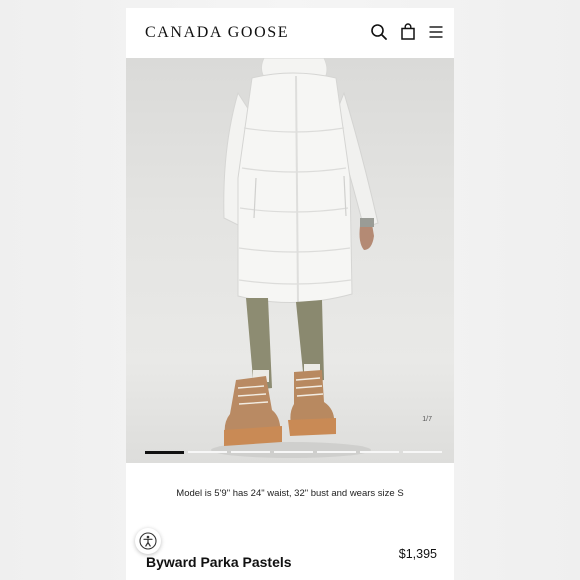 This screenshot has width=580, height=580. What do you see at coordinates (417, 554) in the screenshot?
I see `product-price: $1,395` at bounding box center [417, 554].